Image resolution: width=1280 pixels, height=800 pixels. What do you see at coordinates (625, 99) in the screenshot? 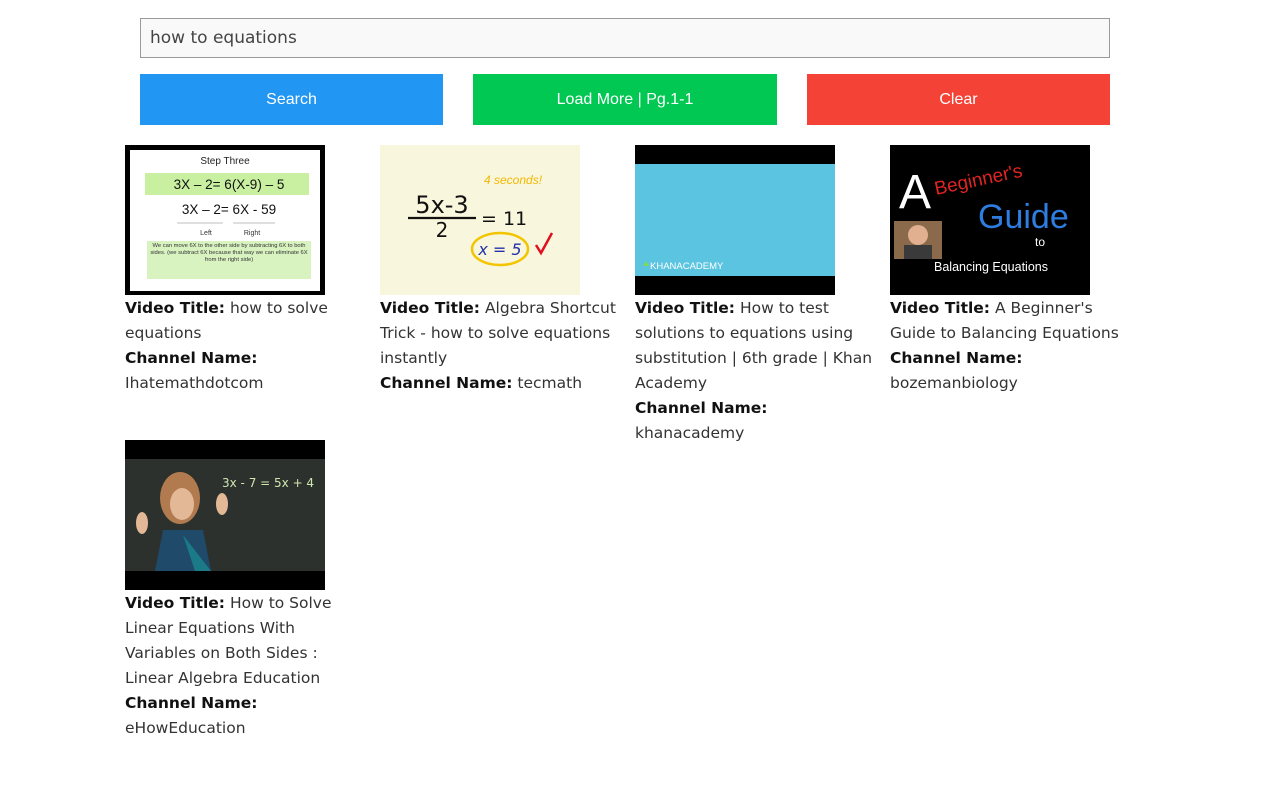
I see `load-more-button: Load More | Pg.1-1` at bounding box center [625, 99].